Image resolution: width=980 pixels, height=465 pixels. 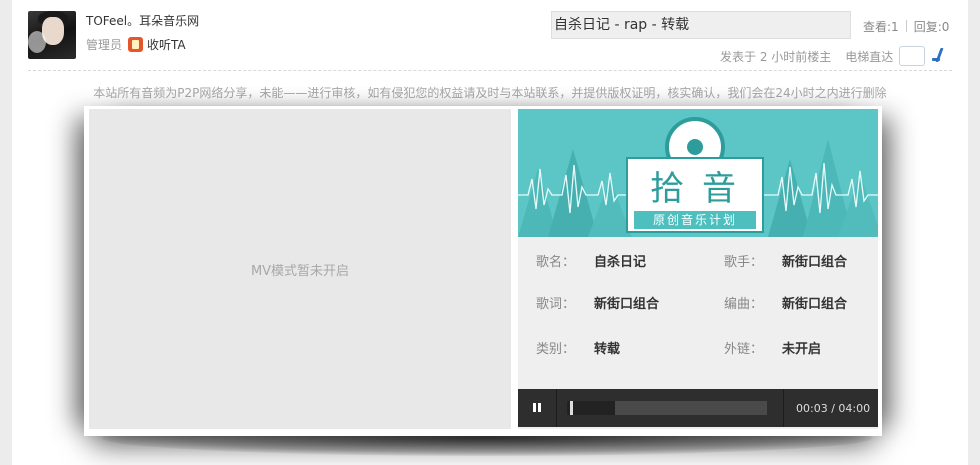 What do you see at coordinates (591, 408) in the screenshot?
I see `buffered-bar` at bounding box center [591, 408].